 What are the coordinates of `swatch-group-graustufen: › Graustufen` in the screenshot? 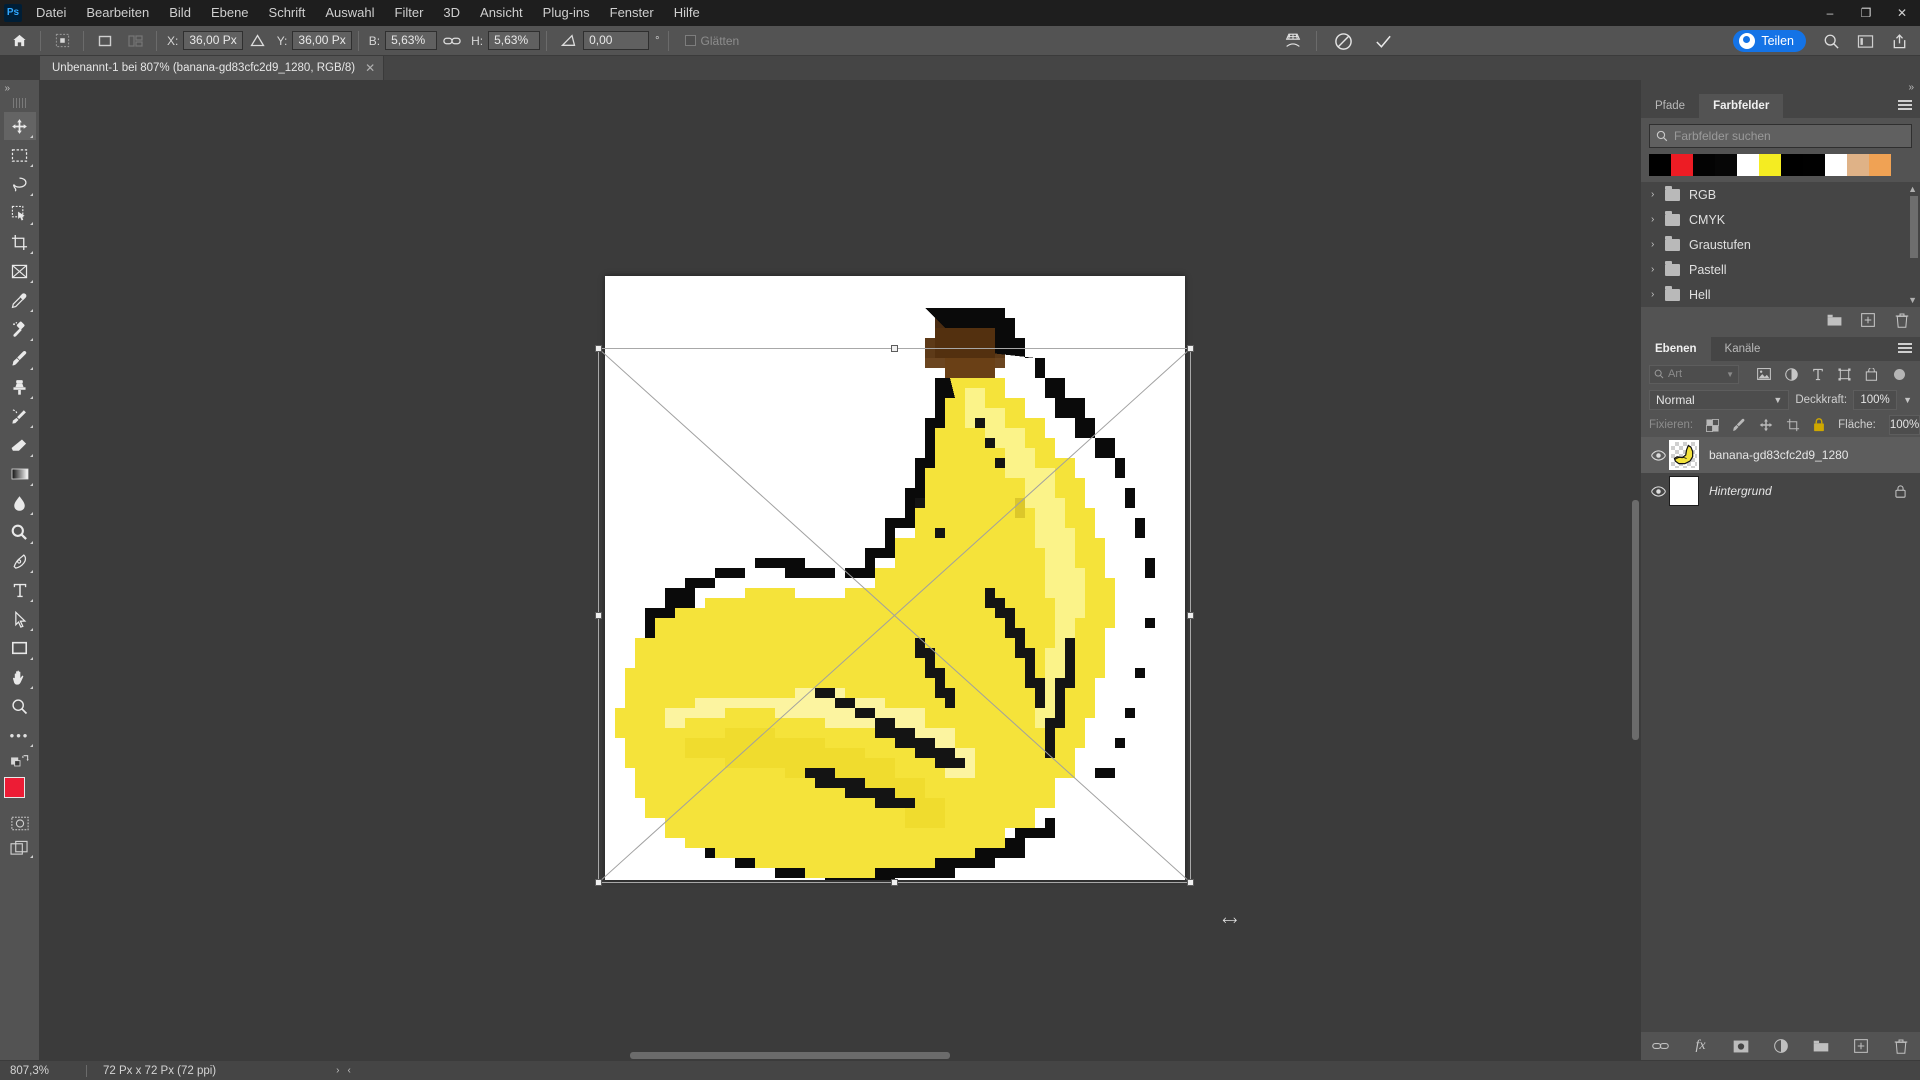 It's located at (1780, 244).